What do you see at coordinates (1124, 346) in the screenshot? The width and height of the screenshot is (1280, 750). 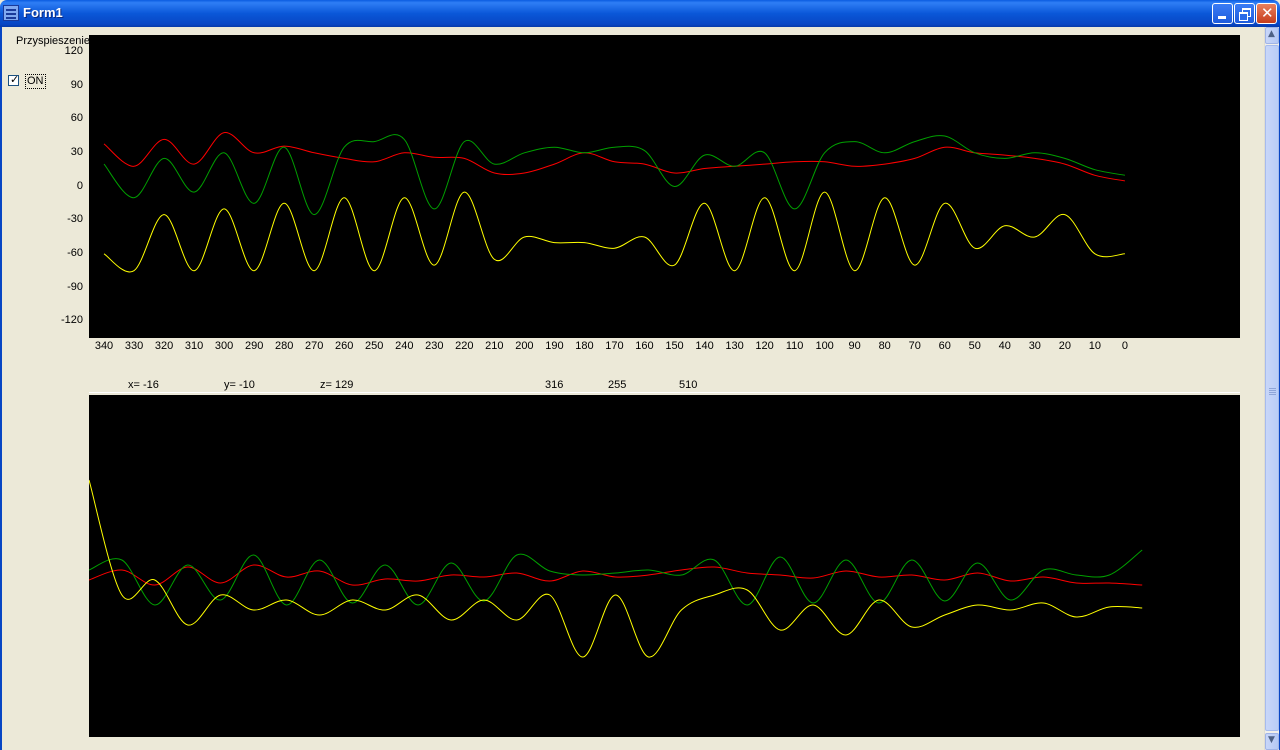 I see `x-tick-label: 0` at bounding box center [1124, 346].